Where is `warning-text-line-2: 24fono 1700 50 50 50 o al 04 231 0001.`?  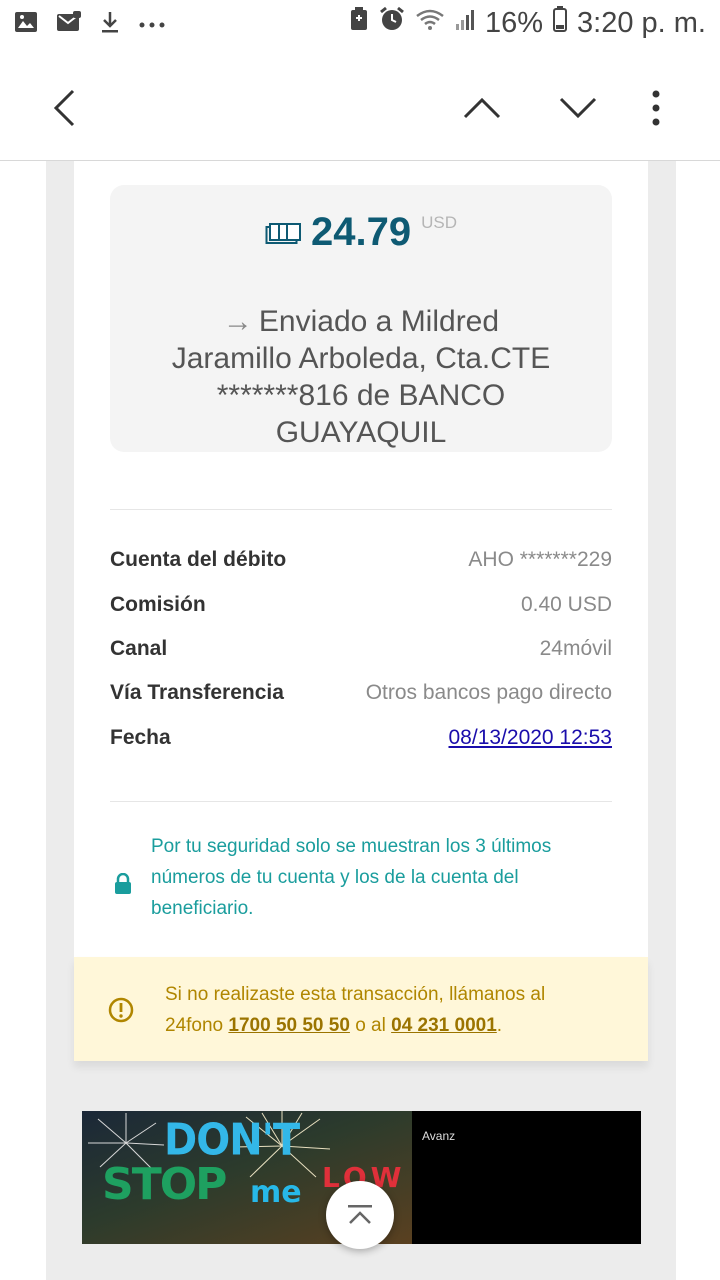 warning-text-line-2: 24fono 1700 50 50 50 o al 04 231 0001. is located at coordinates (395, 1025).